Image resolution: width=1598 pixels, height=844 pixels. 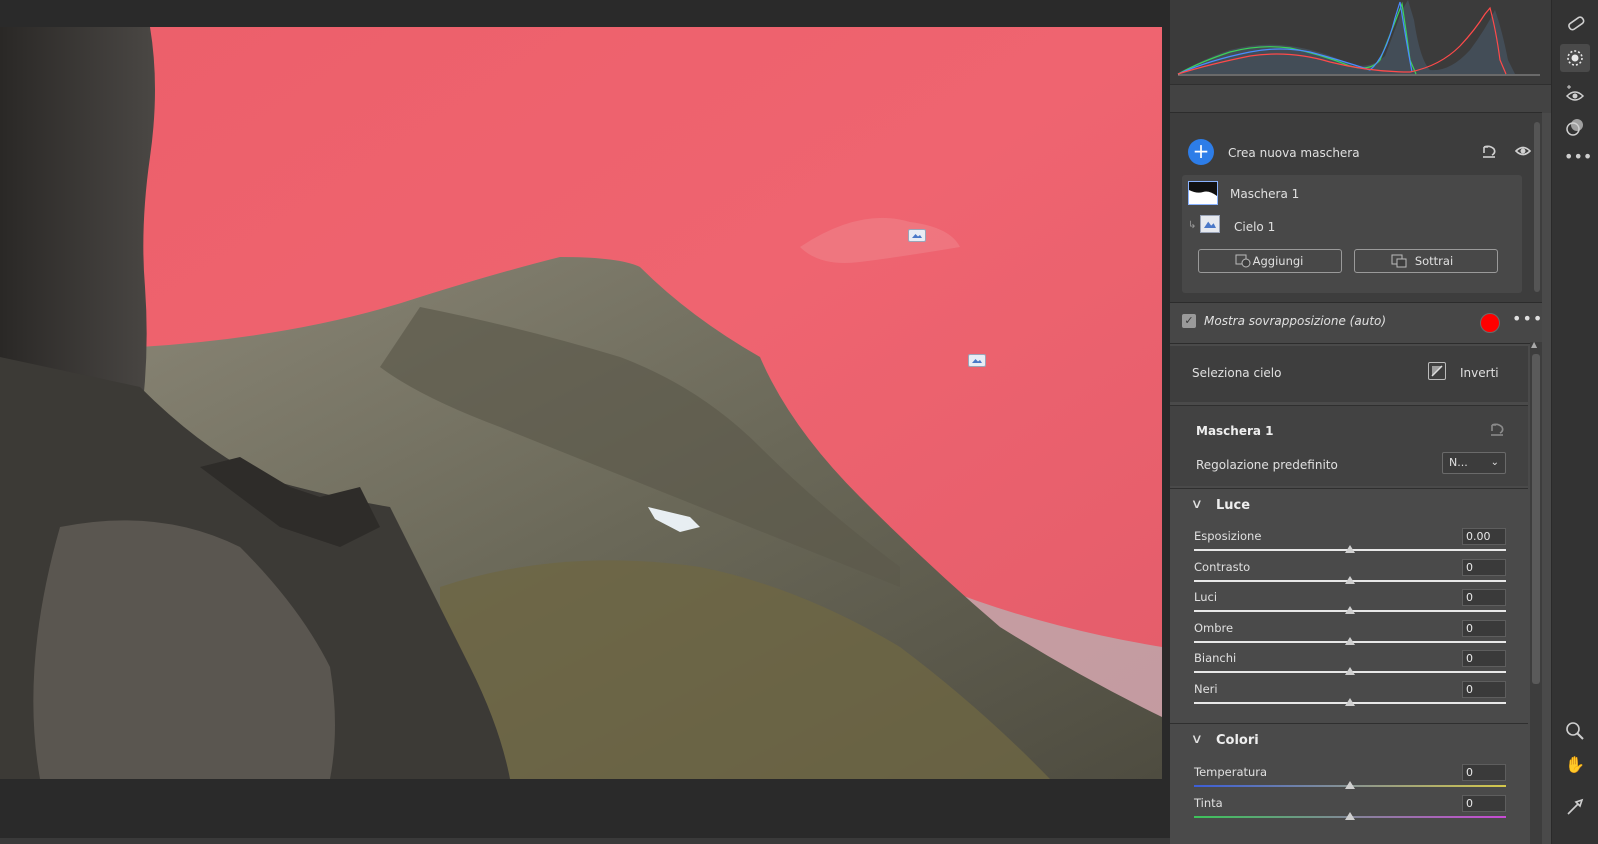 What do you see at coordinates (1294, 153) in the screenshot?
I see `create-mask-label: Crea nuova maschera` at bounding box center [1294, 153].